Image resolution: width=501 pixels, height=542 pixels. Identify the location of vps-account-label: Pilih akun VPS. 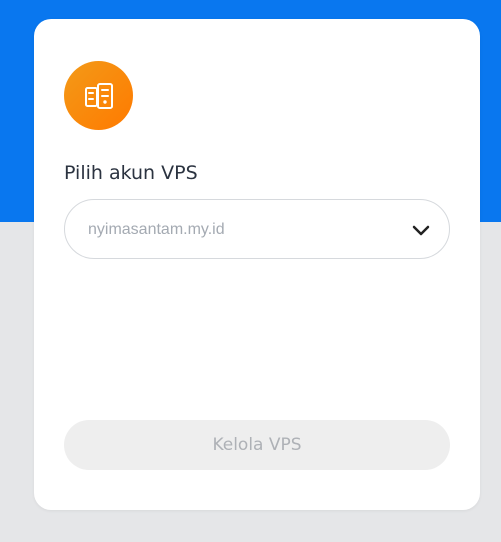
(131, 173).